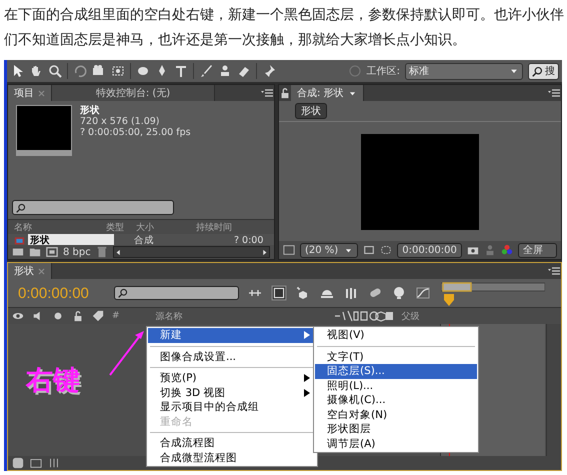 Image resolution: width=567 pixels, height=475 pixels. I want to click on annotation-label: 右键, so click(53, 381).